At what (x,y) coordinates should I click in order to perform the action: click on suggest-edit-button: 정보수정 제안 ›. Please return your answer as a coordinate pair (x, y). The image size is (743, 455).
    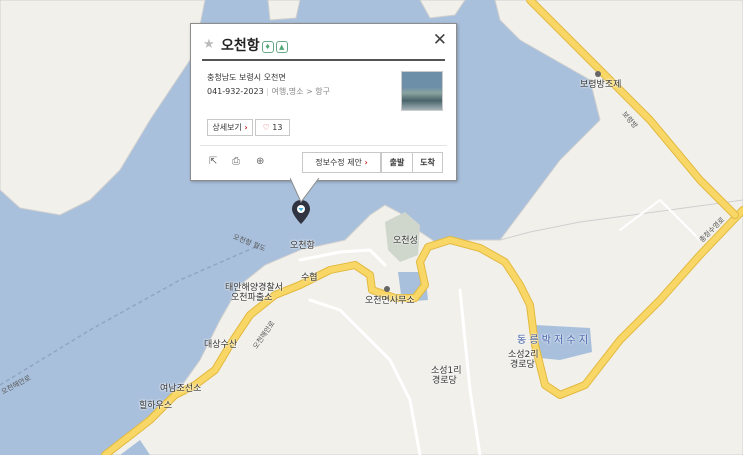
    Looking at the image, I should click on (341, 162).